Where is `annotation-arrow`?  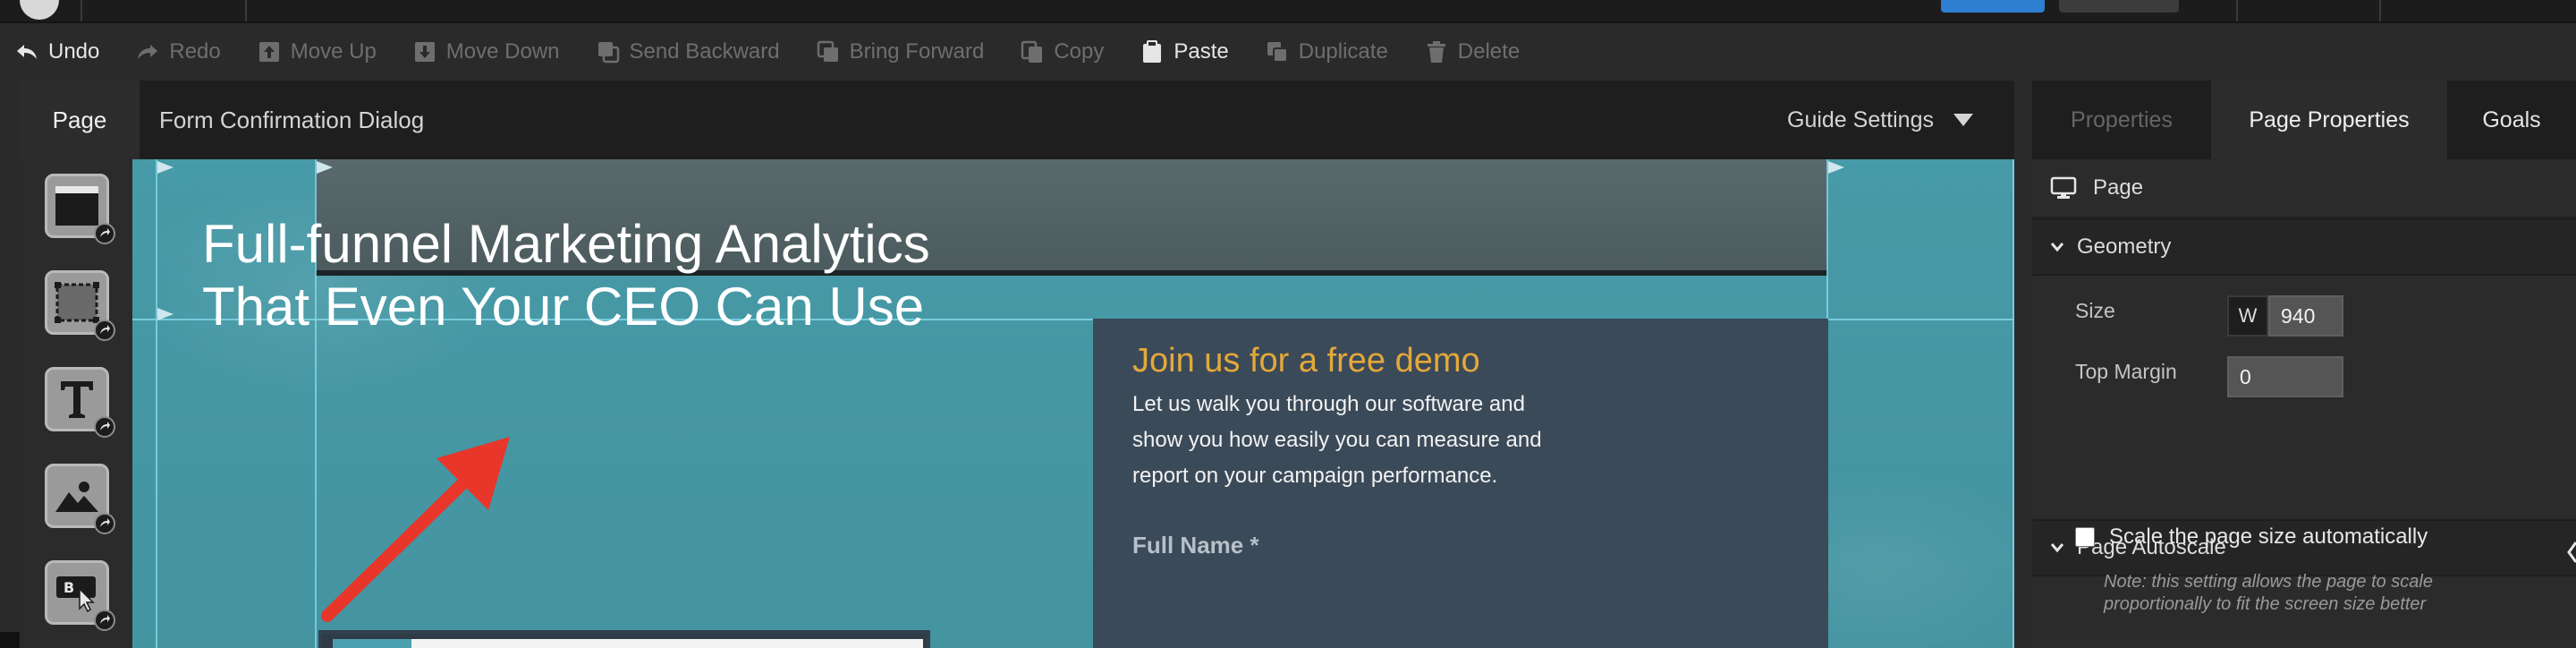
annotation-arrow is located at coordinates (415, 529).